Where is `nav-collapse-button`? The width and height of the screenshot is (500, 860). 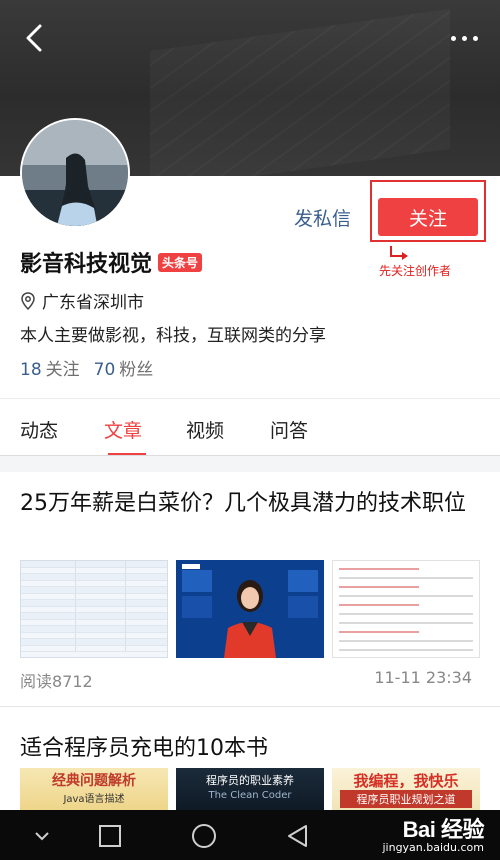 nav-collapse-button is located at coordinates (42, 836).